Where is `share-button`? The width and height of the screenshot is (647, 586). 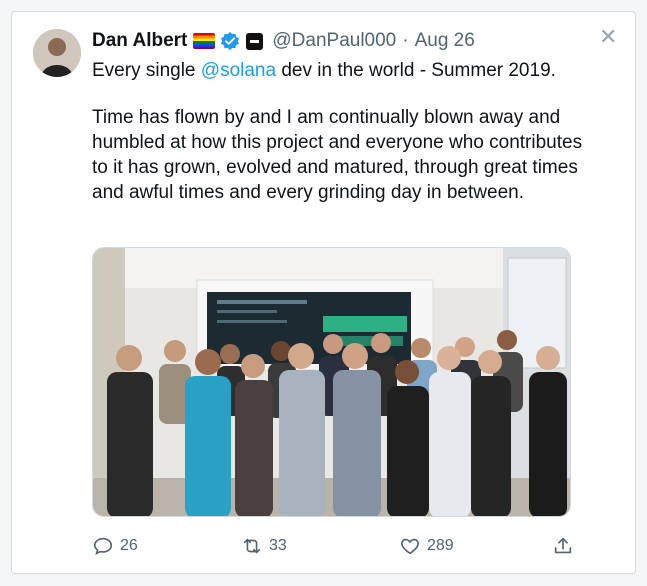 share-button is located at coordinates (566, 546).